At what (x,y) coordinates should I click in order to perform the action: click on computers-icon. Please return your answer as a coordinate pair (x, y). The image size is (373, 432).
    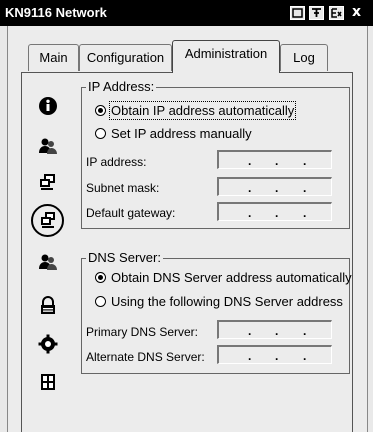
    Looking at the image, I should click on (48, 182).